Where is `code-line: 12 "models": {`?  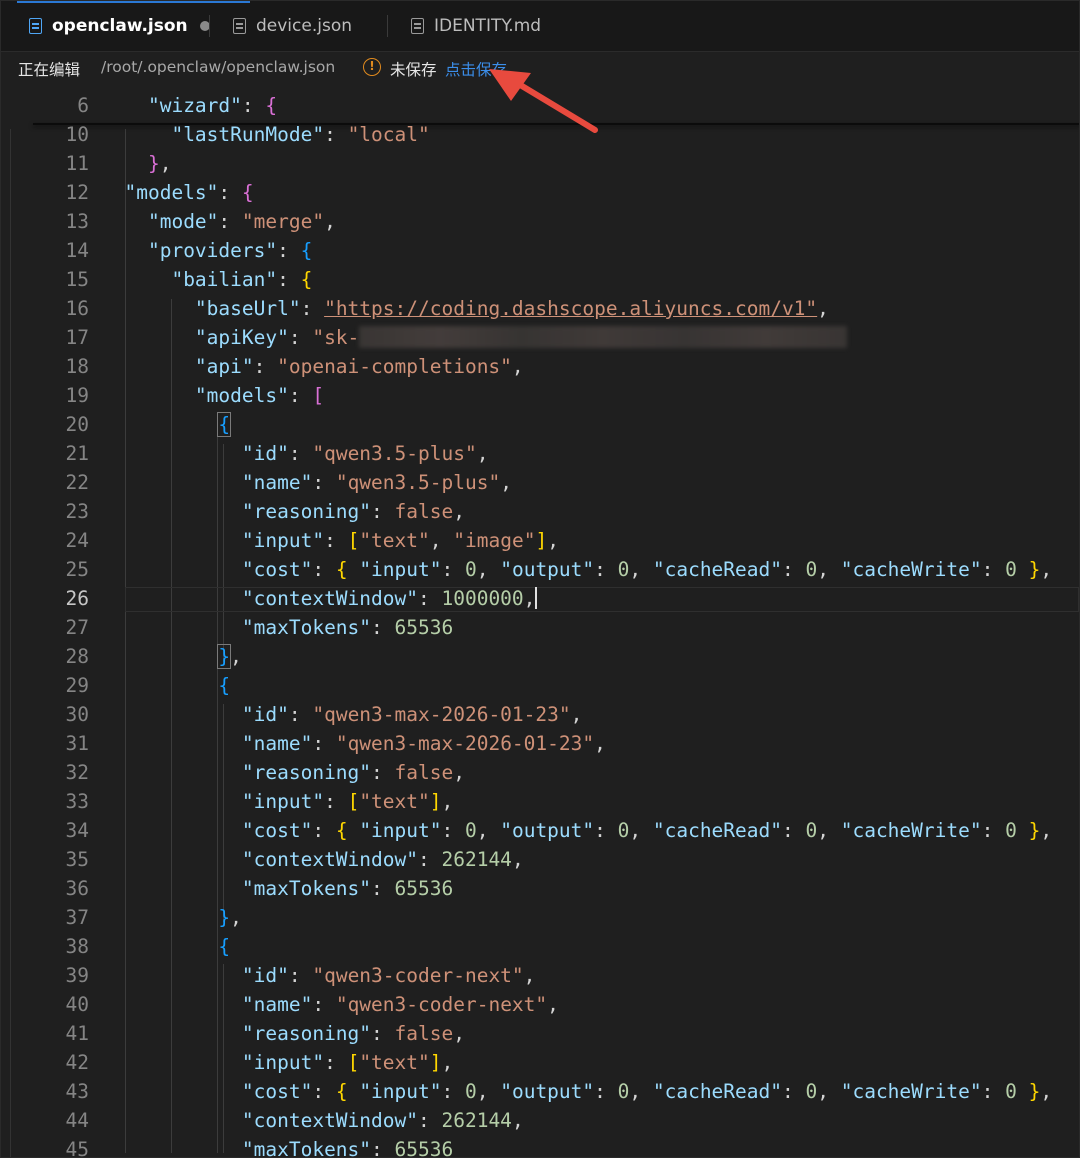 code-line: 12 "models": { is located at coordinates (540, 195).